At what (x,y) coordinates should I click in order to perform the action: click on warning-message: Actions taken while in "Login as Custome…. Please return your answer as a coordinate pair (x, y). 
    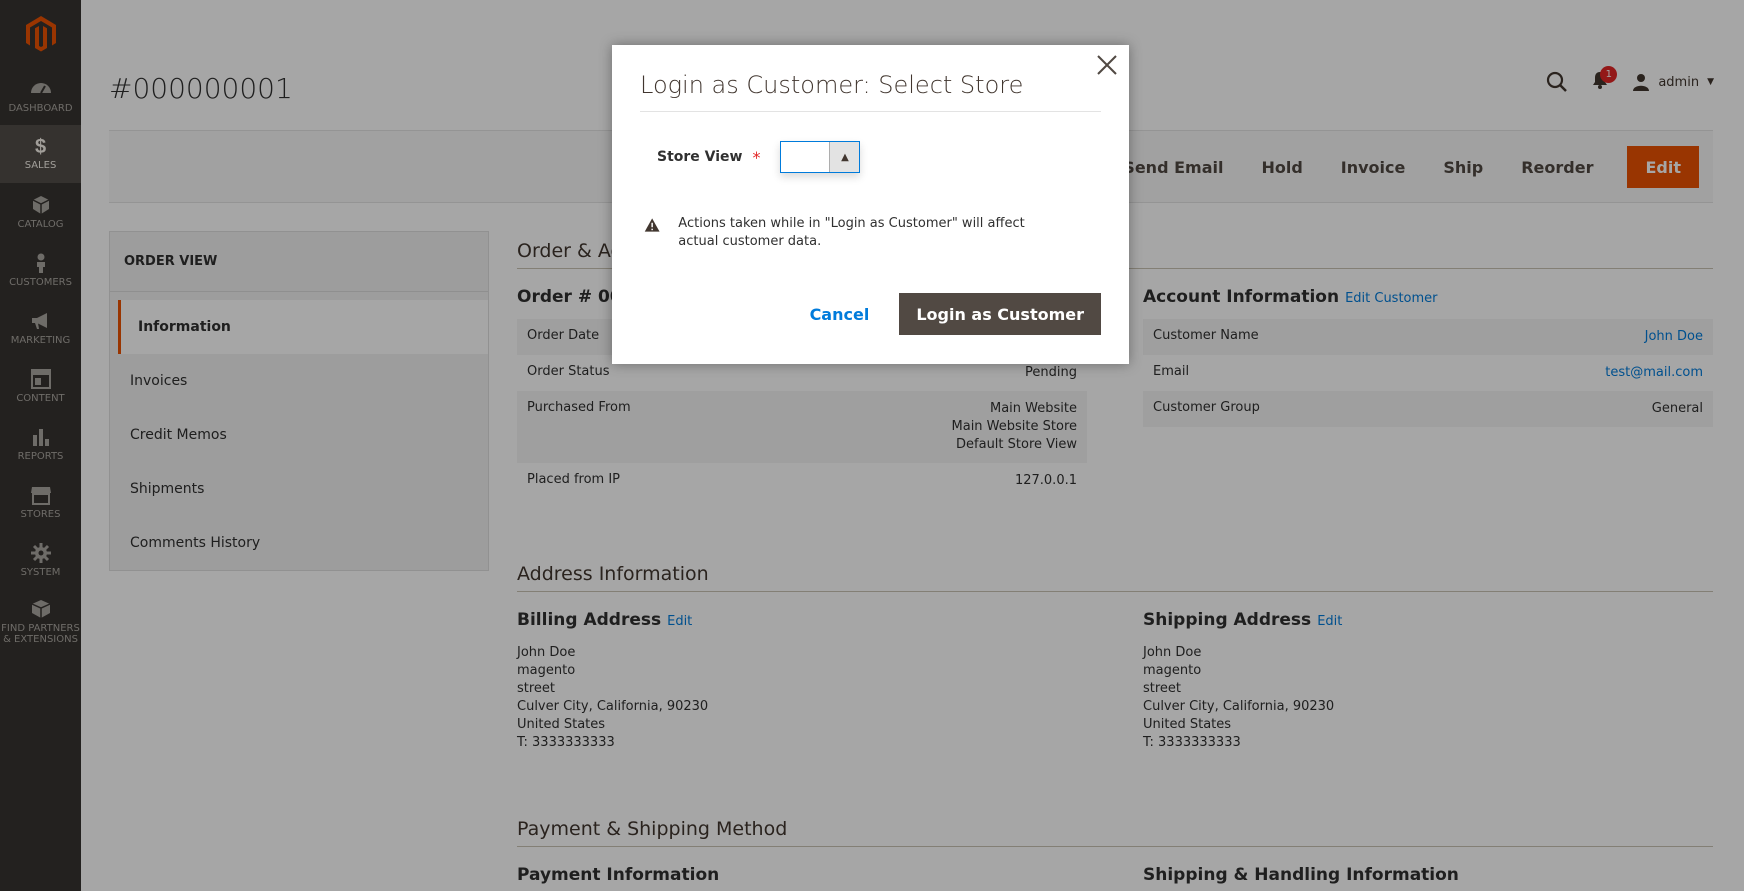
    Looking at the image, I should click on (844, 233).